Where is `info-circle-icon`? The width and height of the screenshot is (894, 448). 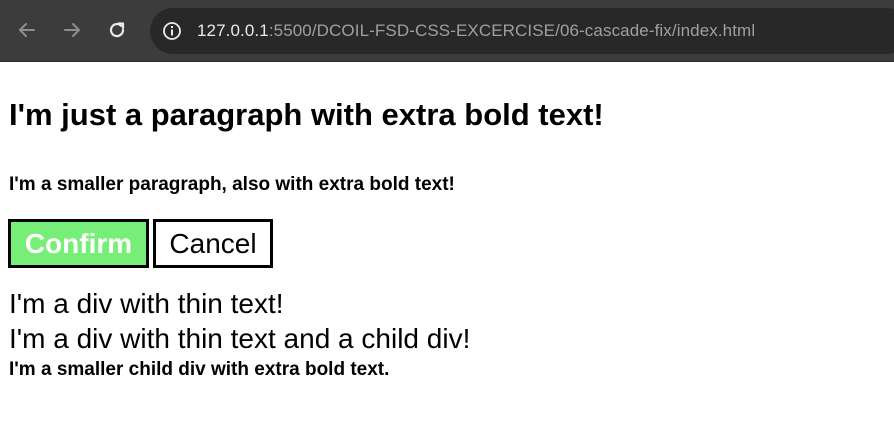 info-circle-icon is located at coordinates (172, 31).